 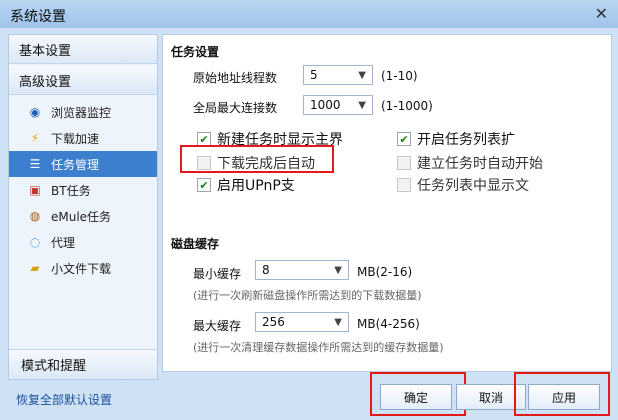 I want to click on max-conn-select: 1000 ▼, so click(x=338, y=105).